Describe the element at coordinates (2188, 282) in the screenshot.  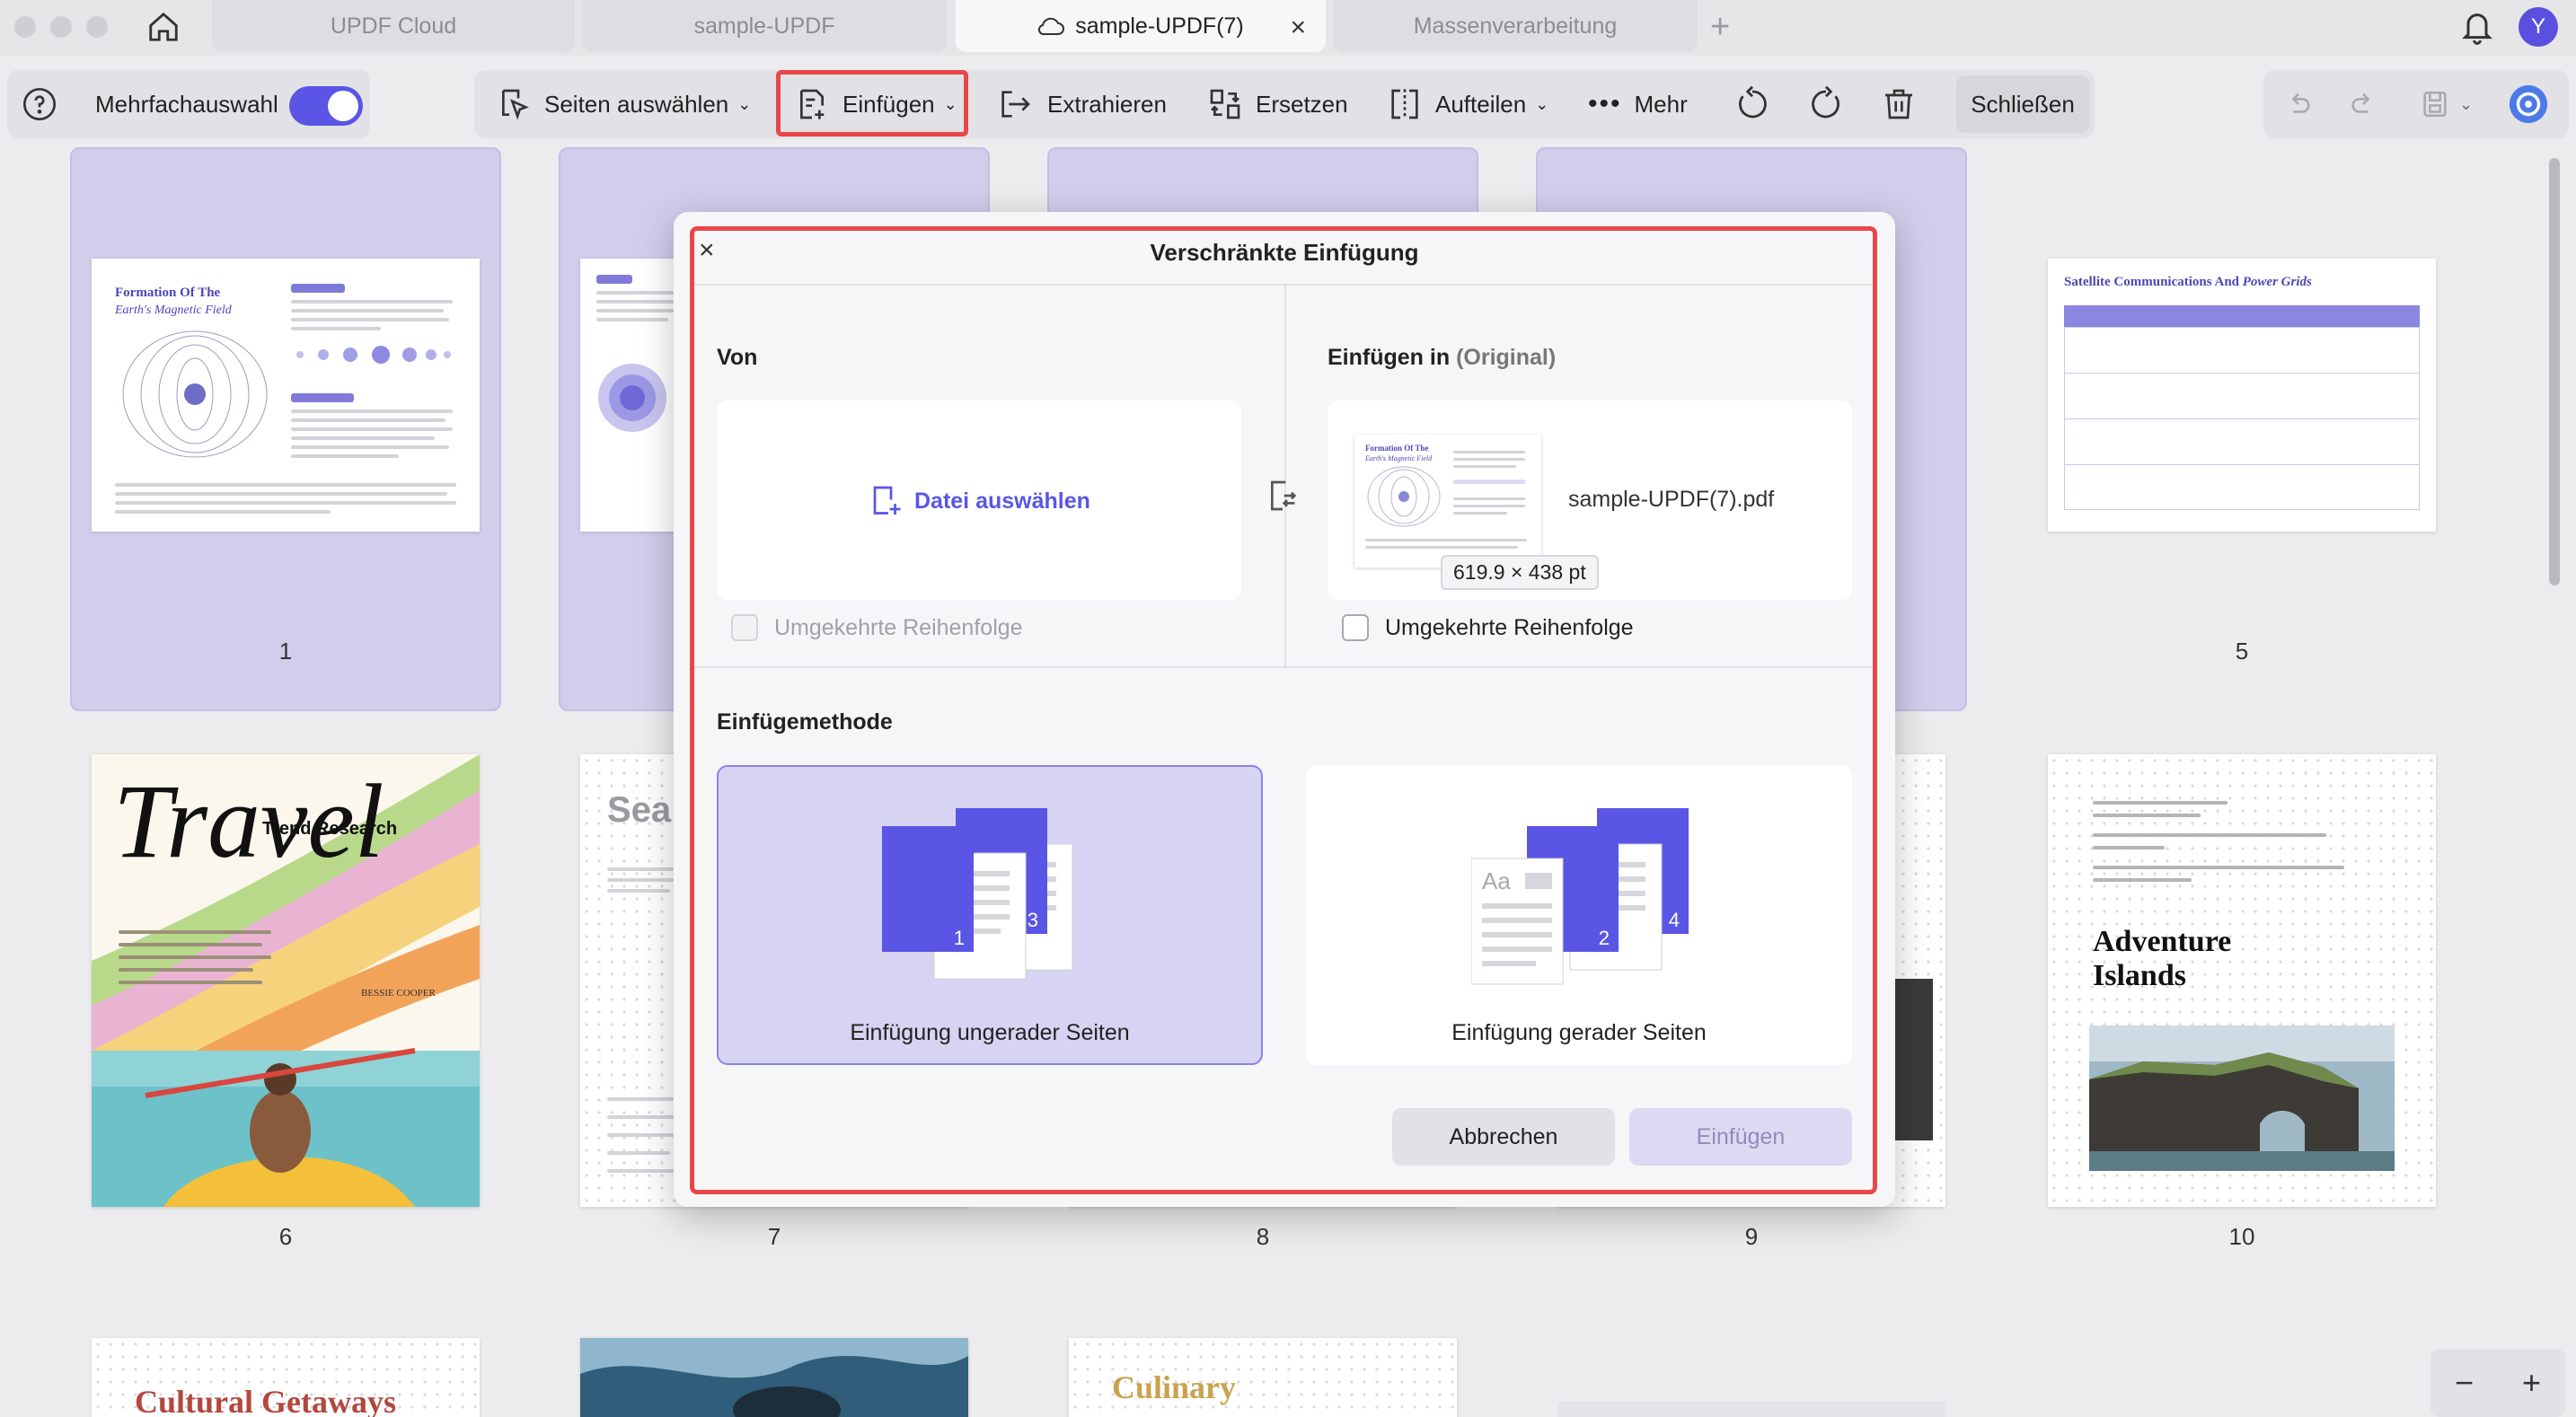
I see `page-5-title: Satellite Communications And Power Grids` at that location.